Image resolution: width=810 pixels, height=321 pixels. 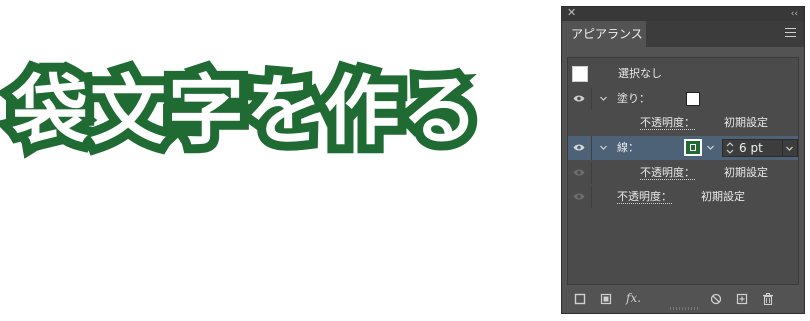 What do you see at coordinates (730, 148) in the screenshot?
I see `stepper-arrows-icon` at bounding box center [730, 148].